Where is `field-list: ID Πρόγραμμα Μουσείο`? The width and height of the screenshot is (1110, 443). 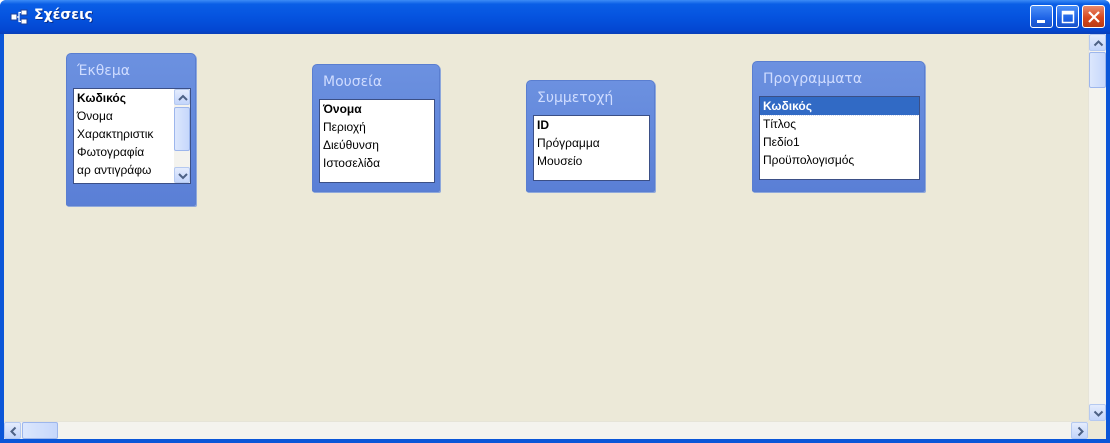
field-list: ID Πρόγραμμα Μουσείο is located at coordinates (591, 148).